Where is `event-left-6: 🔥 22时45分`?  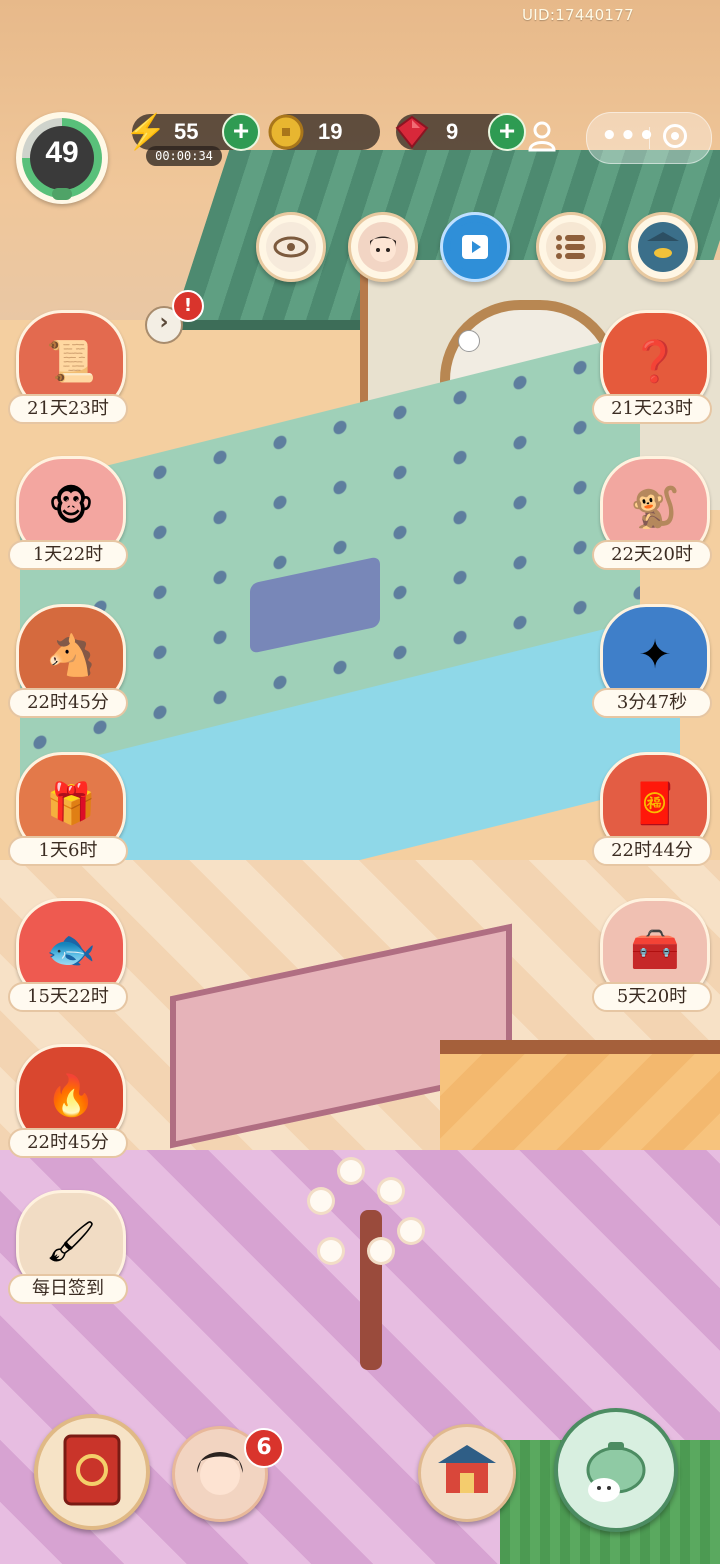 event-left-6: 🔥 22时45分 is located at coordinates (68, 1104).